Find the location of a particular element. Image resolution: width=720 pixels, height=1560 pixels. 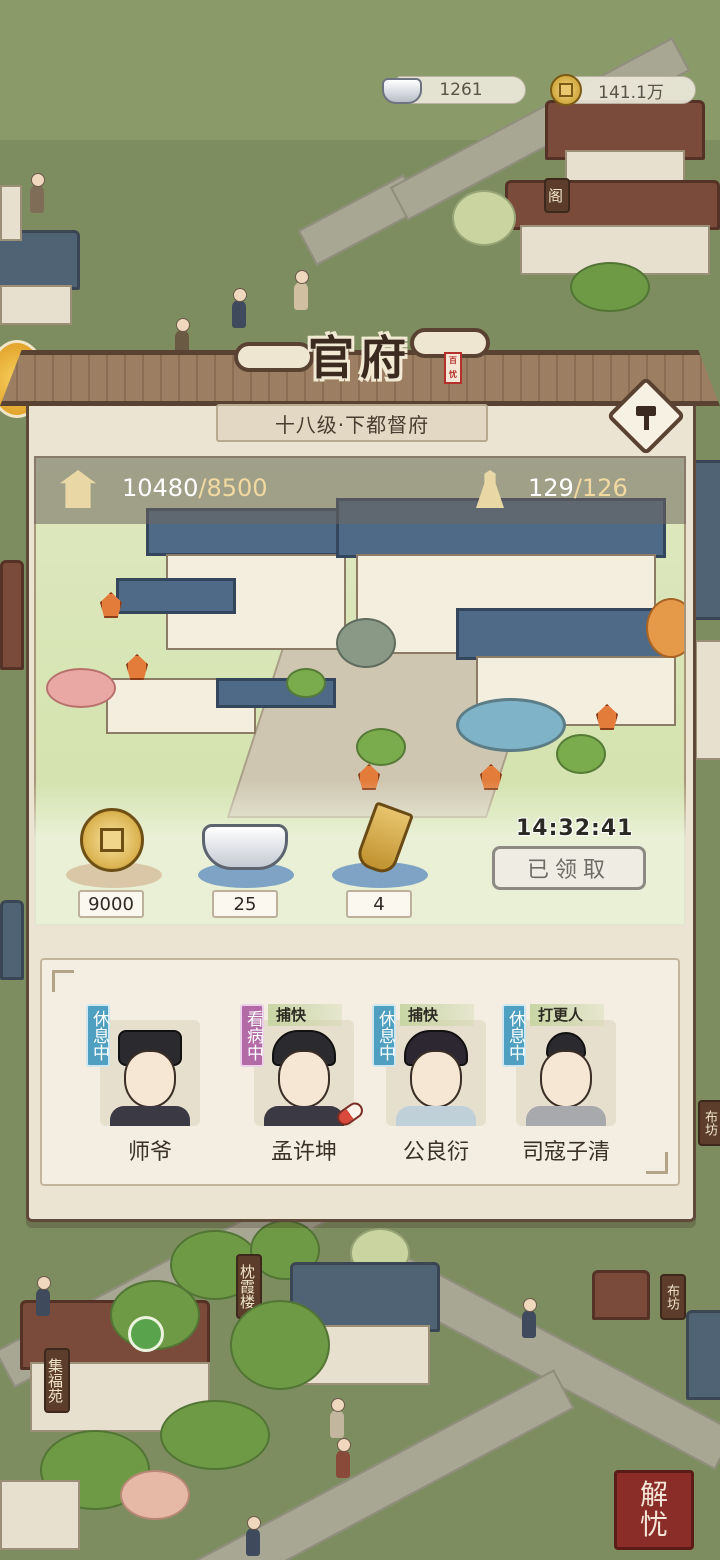

population-stat: 129/126 is located at coordinates (578, 488).